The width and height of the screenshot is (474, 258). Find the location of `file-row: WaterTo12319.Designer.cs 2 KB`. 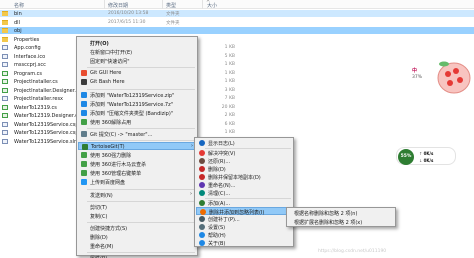

file-row: WaterTo12319.Designer.cs 2 KB is located at coordinates (237, 115).